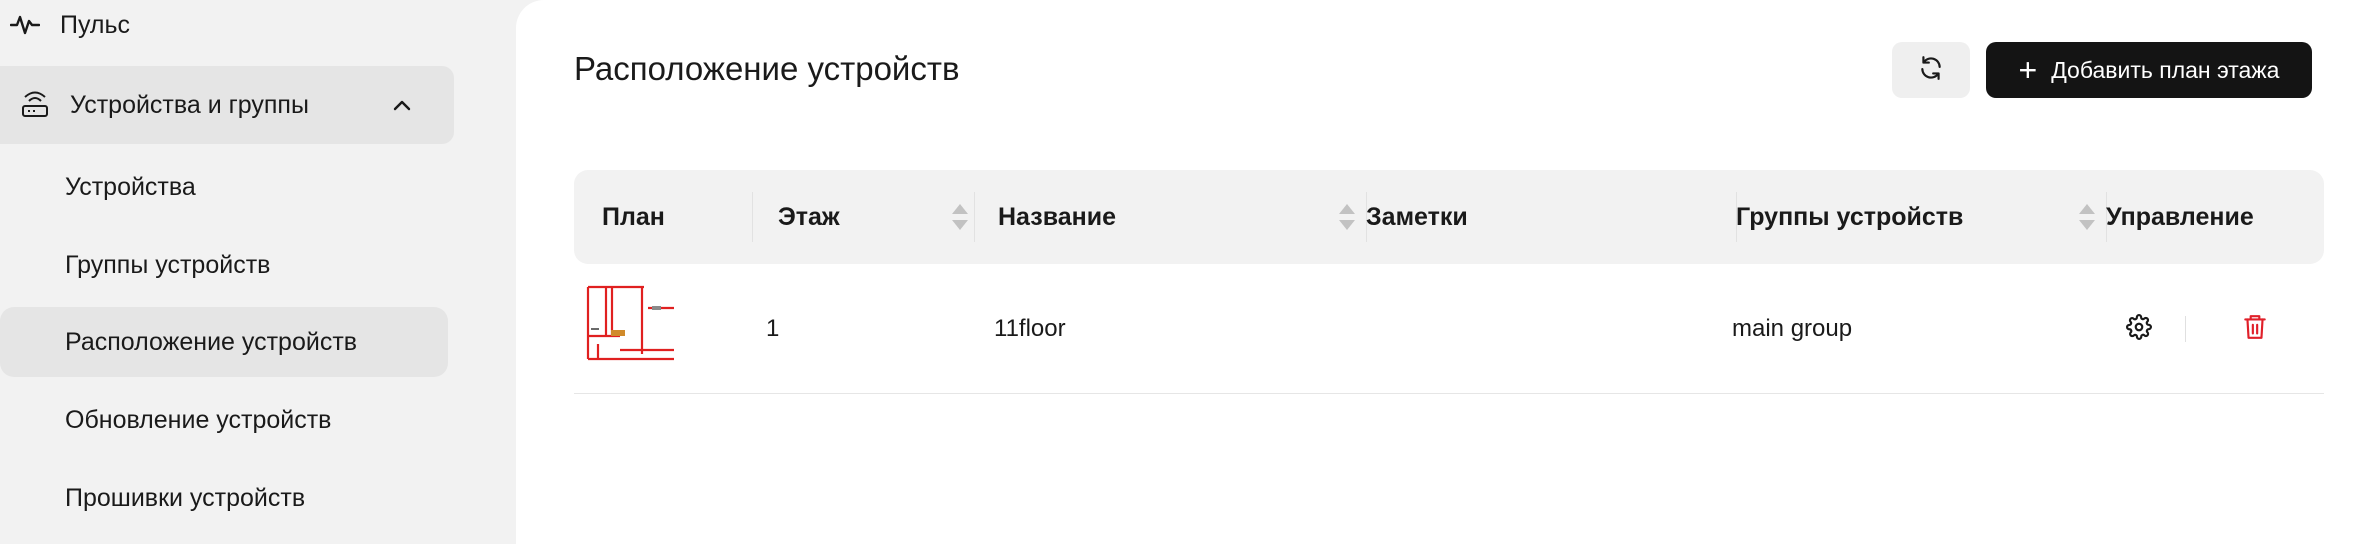  I want to click on page-title: Расположение устройств, so click(767, 68).